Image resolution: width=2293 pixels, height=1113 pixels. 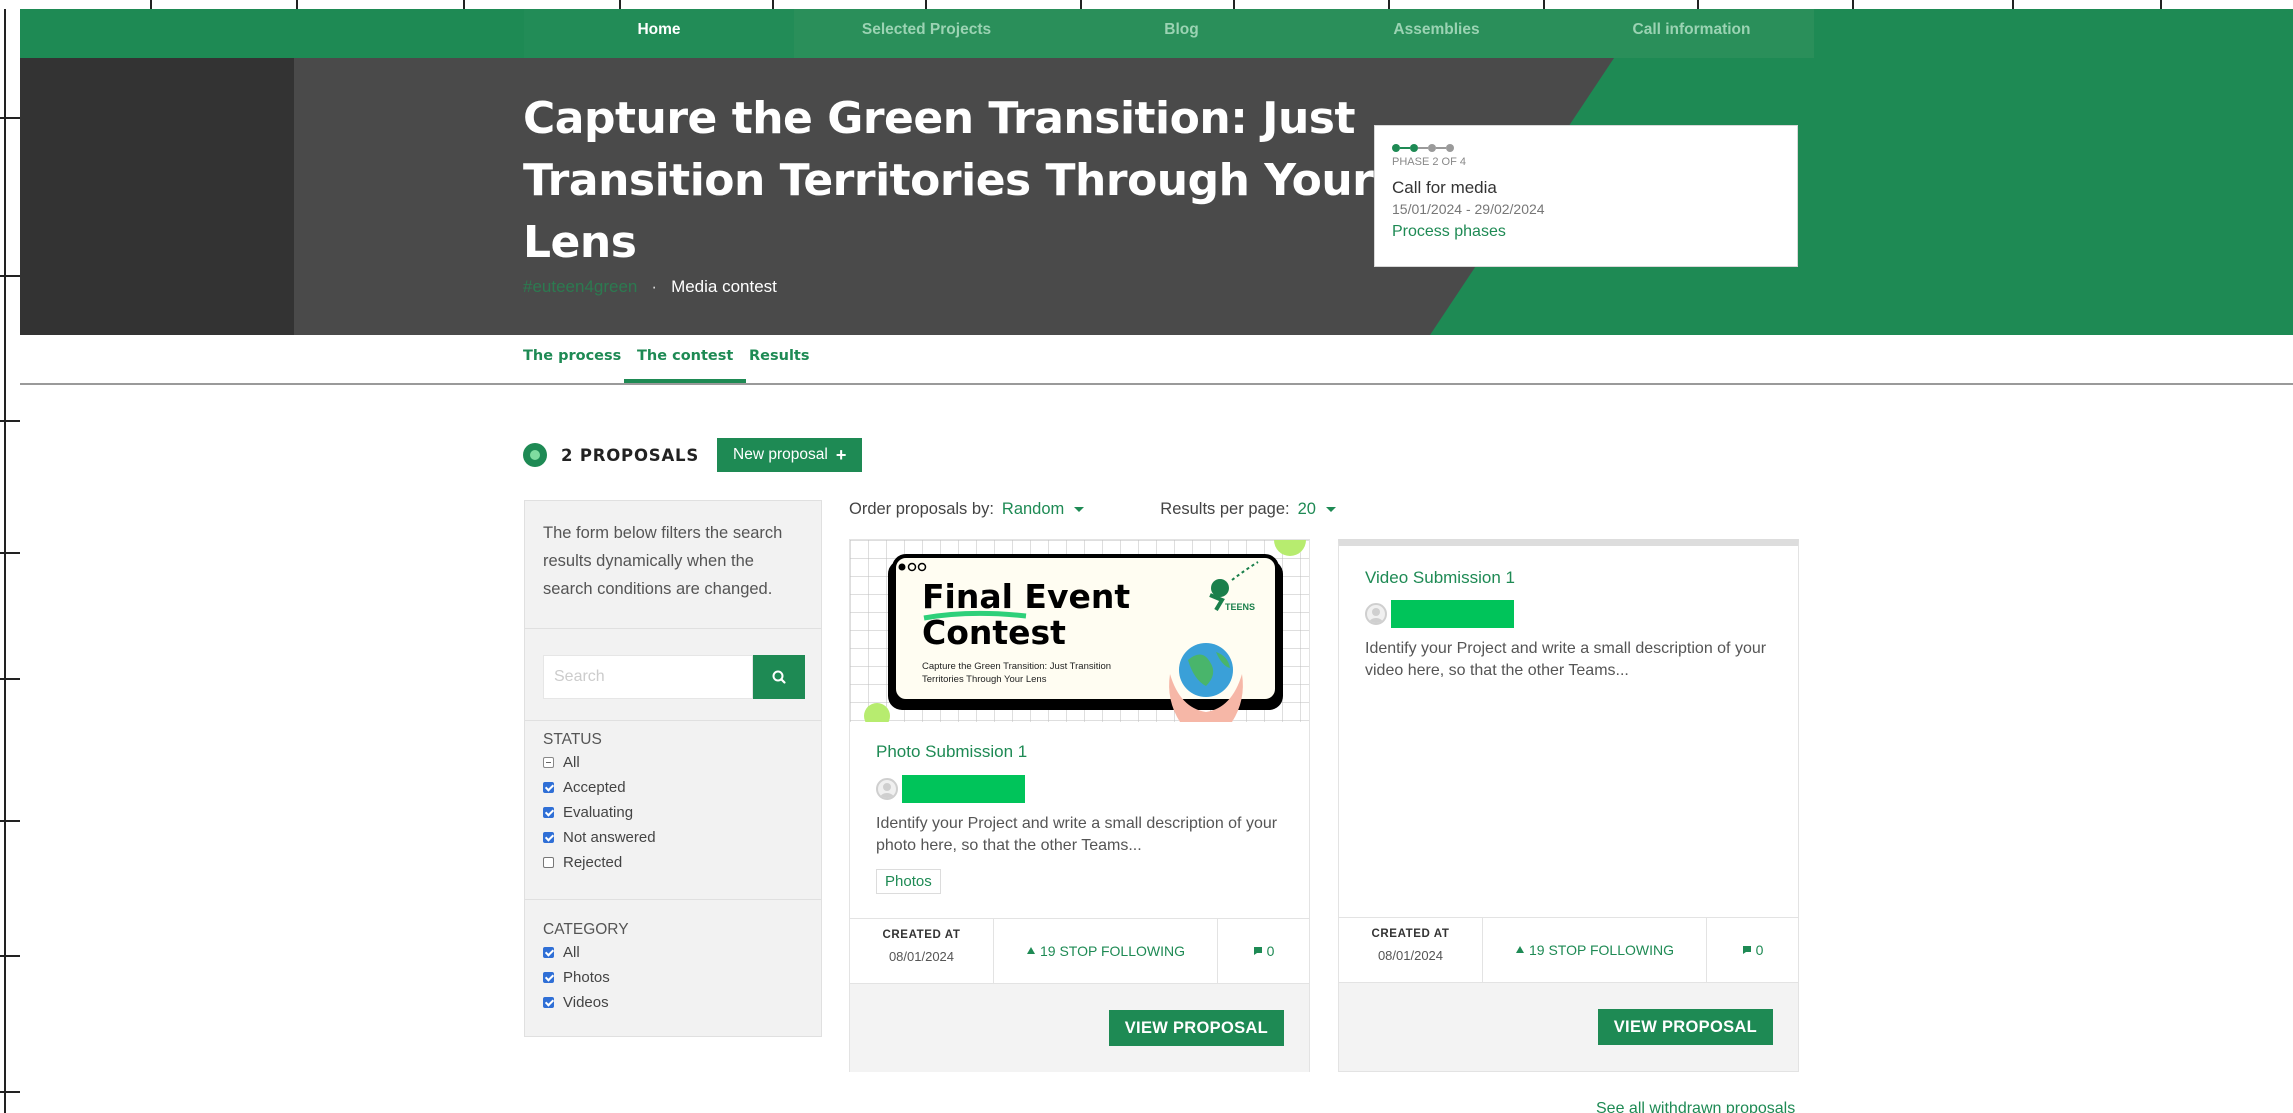 I want to click on phase-label: PHASE 2 OF 4, so click(x=1429, y=162).